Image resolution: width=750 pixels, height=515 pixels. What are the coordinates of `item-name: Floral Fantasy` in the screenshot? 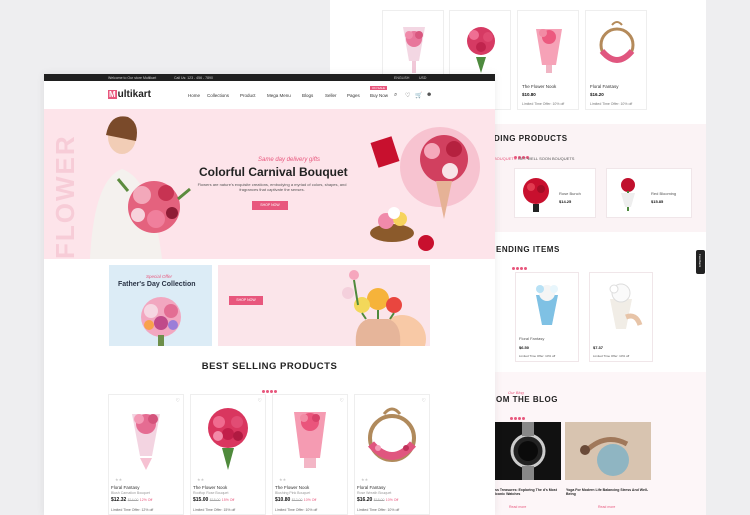 It's located at (532, 338).